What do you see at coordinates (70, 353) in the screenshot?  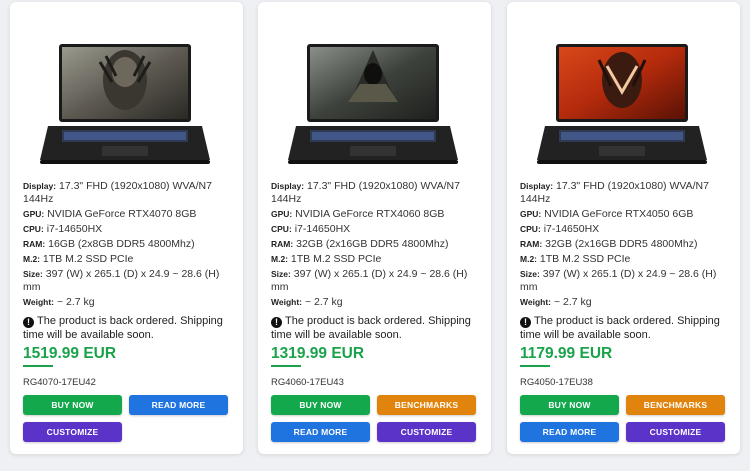 I see `price: 1519.99 EUR` at bounding box center [70, 353].